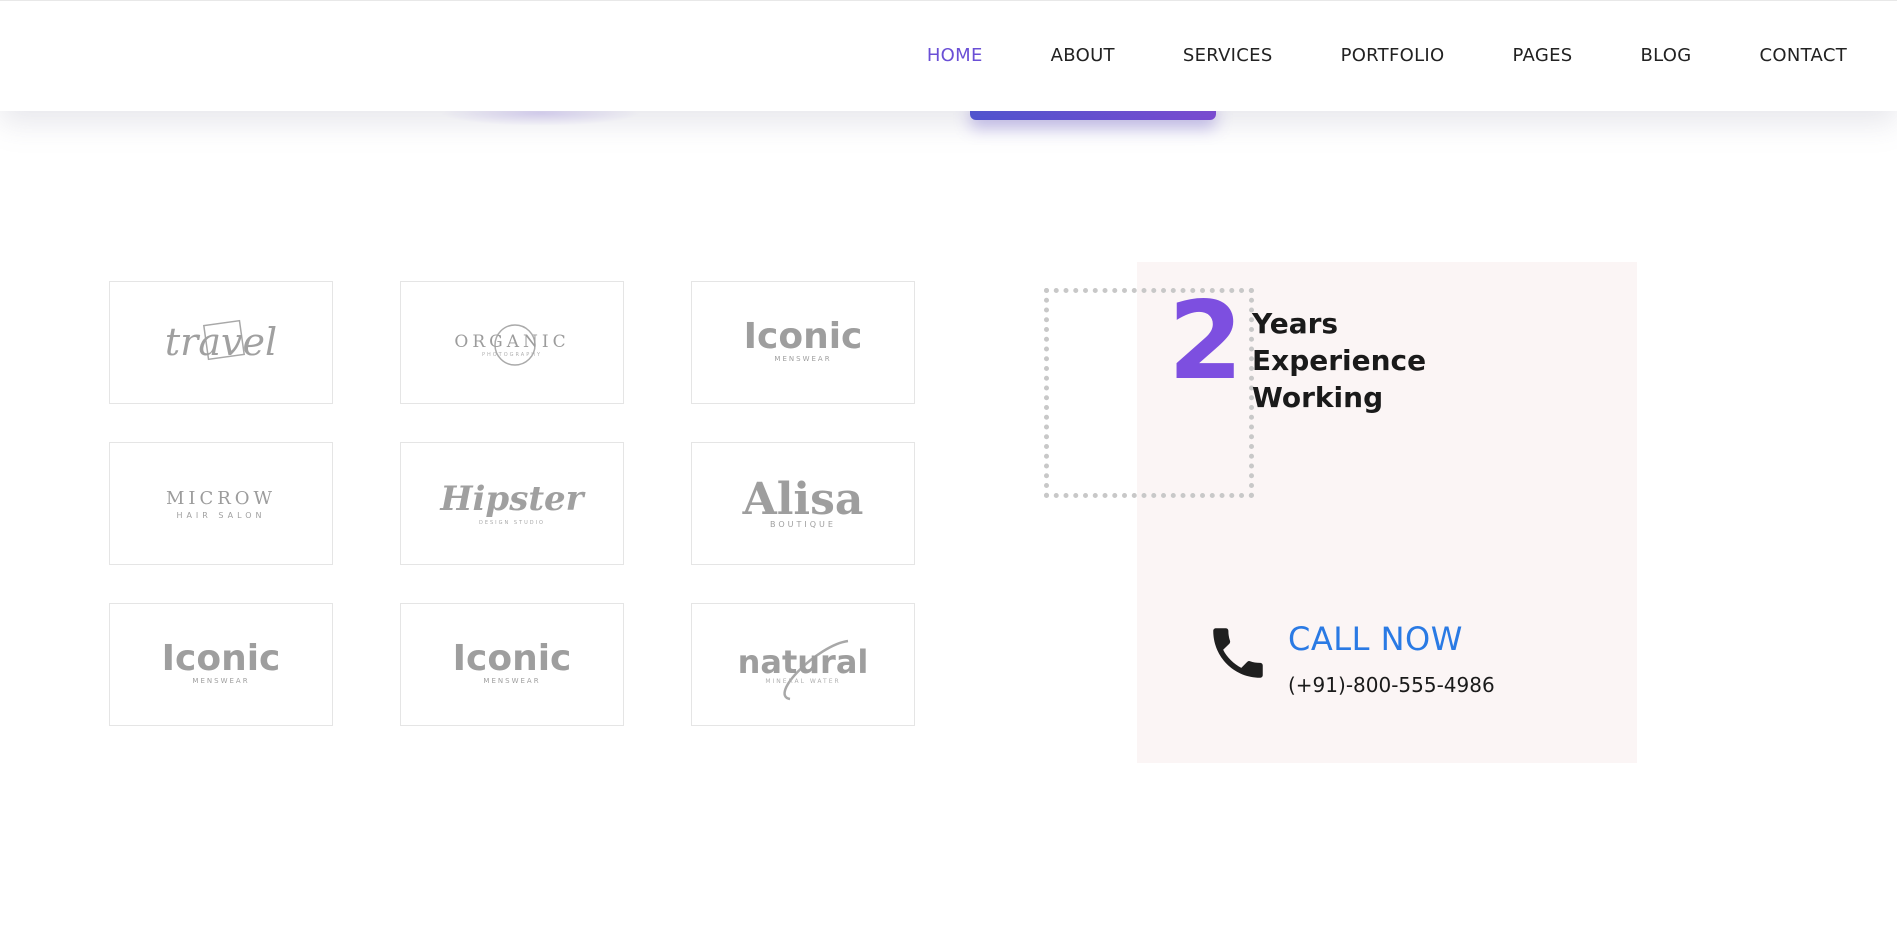  Describe the element at coordinates (803, 524) in the screenshot. I see `logo-subtext: BOUTIQUE` at that location.